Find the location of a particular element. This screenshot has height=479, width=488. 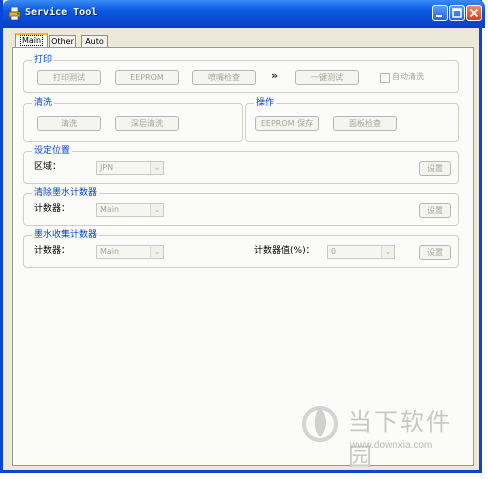

region-set-button: 设置 is located at coordinates (435, 168).